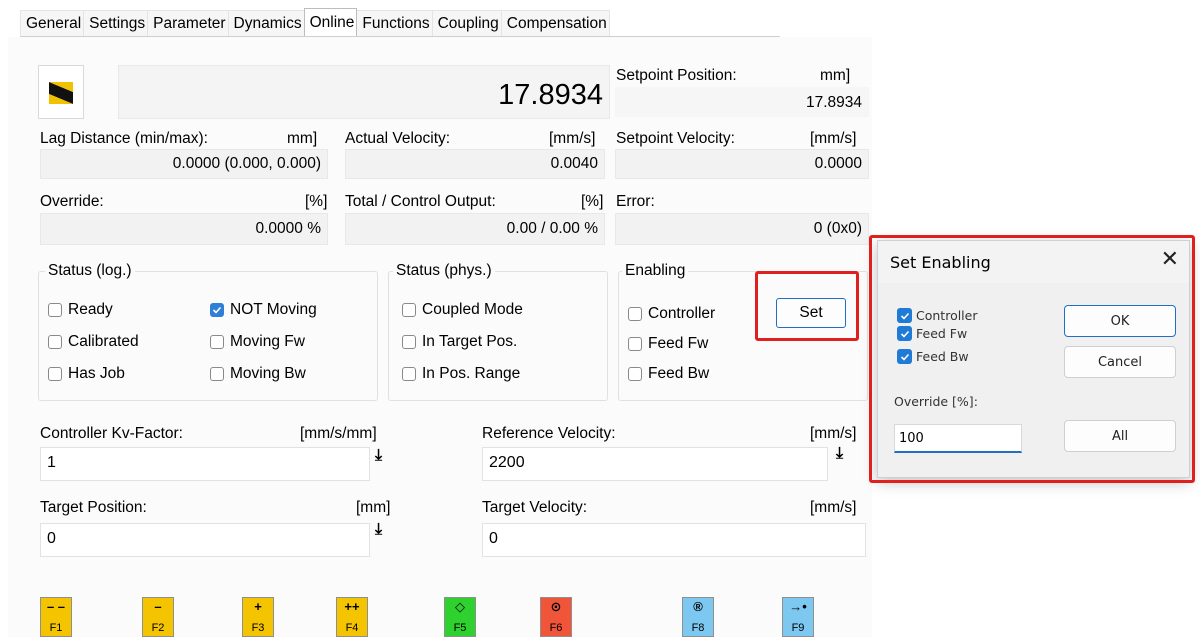  I want to click on f5-label: F5, so click(460, 628).